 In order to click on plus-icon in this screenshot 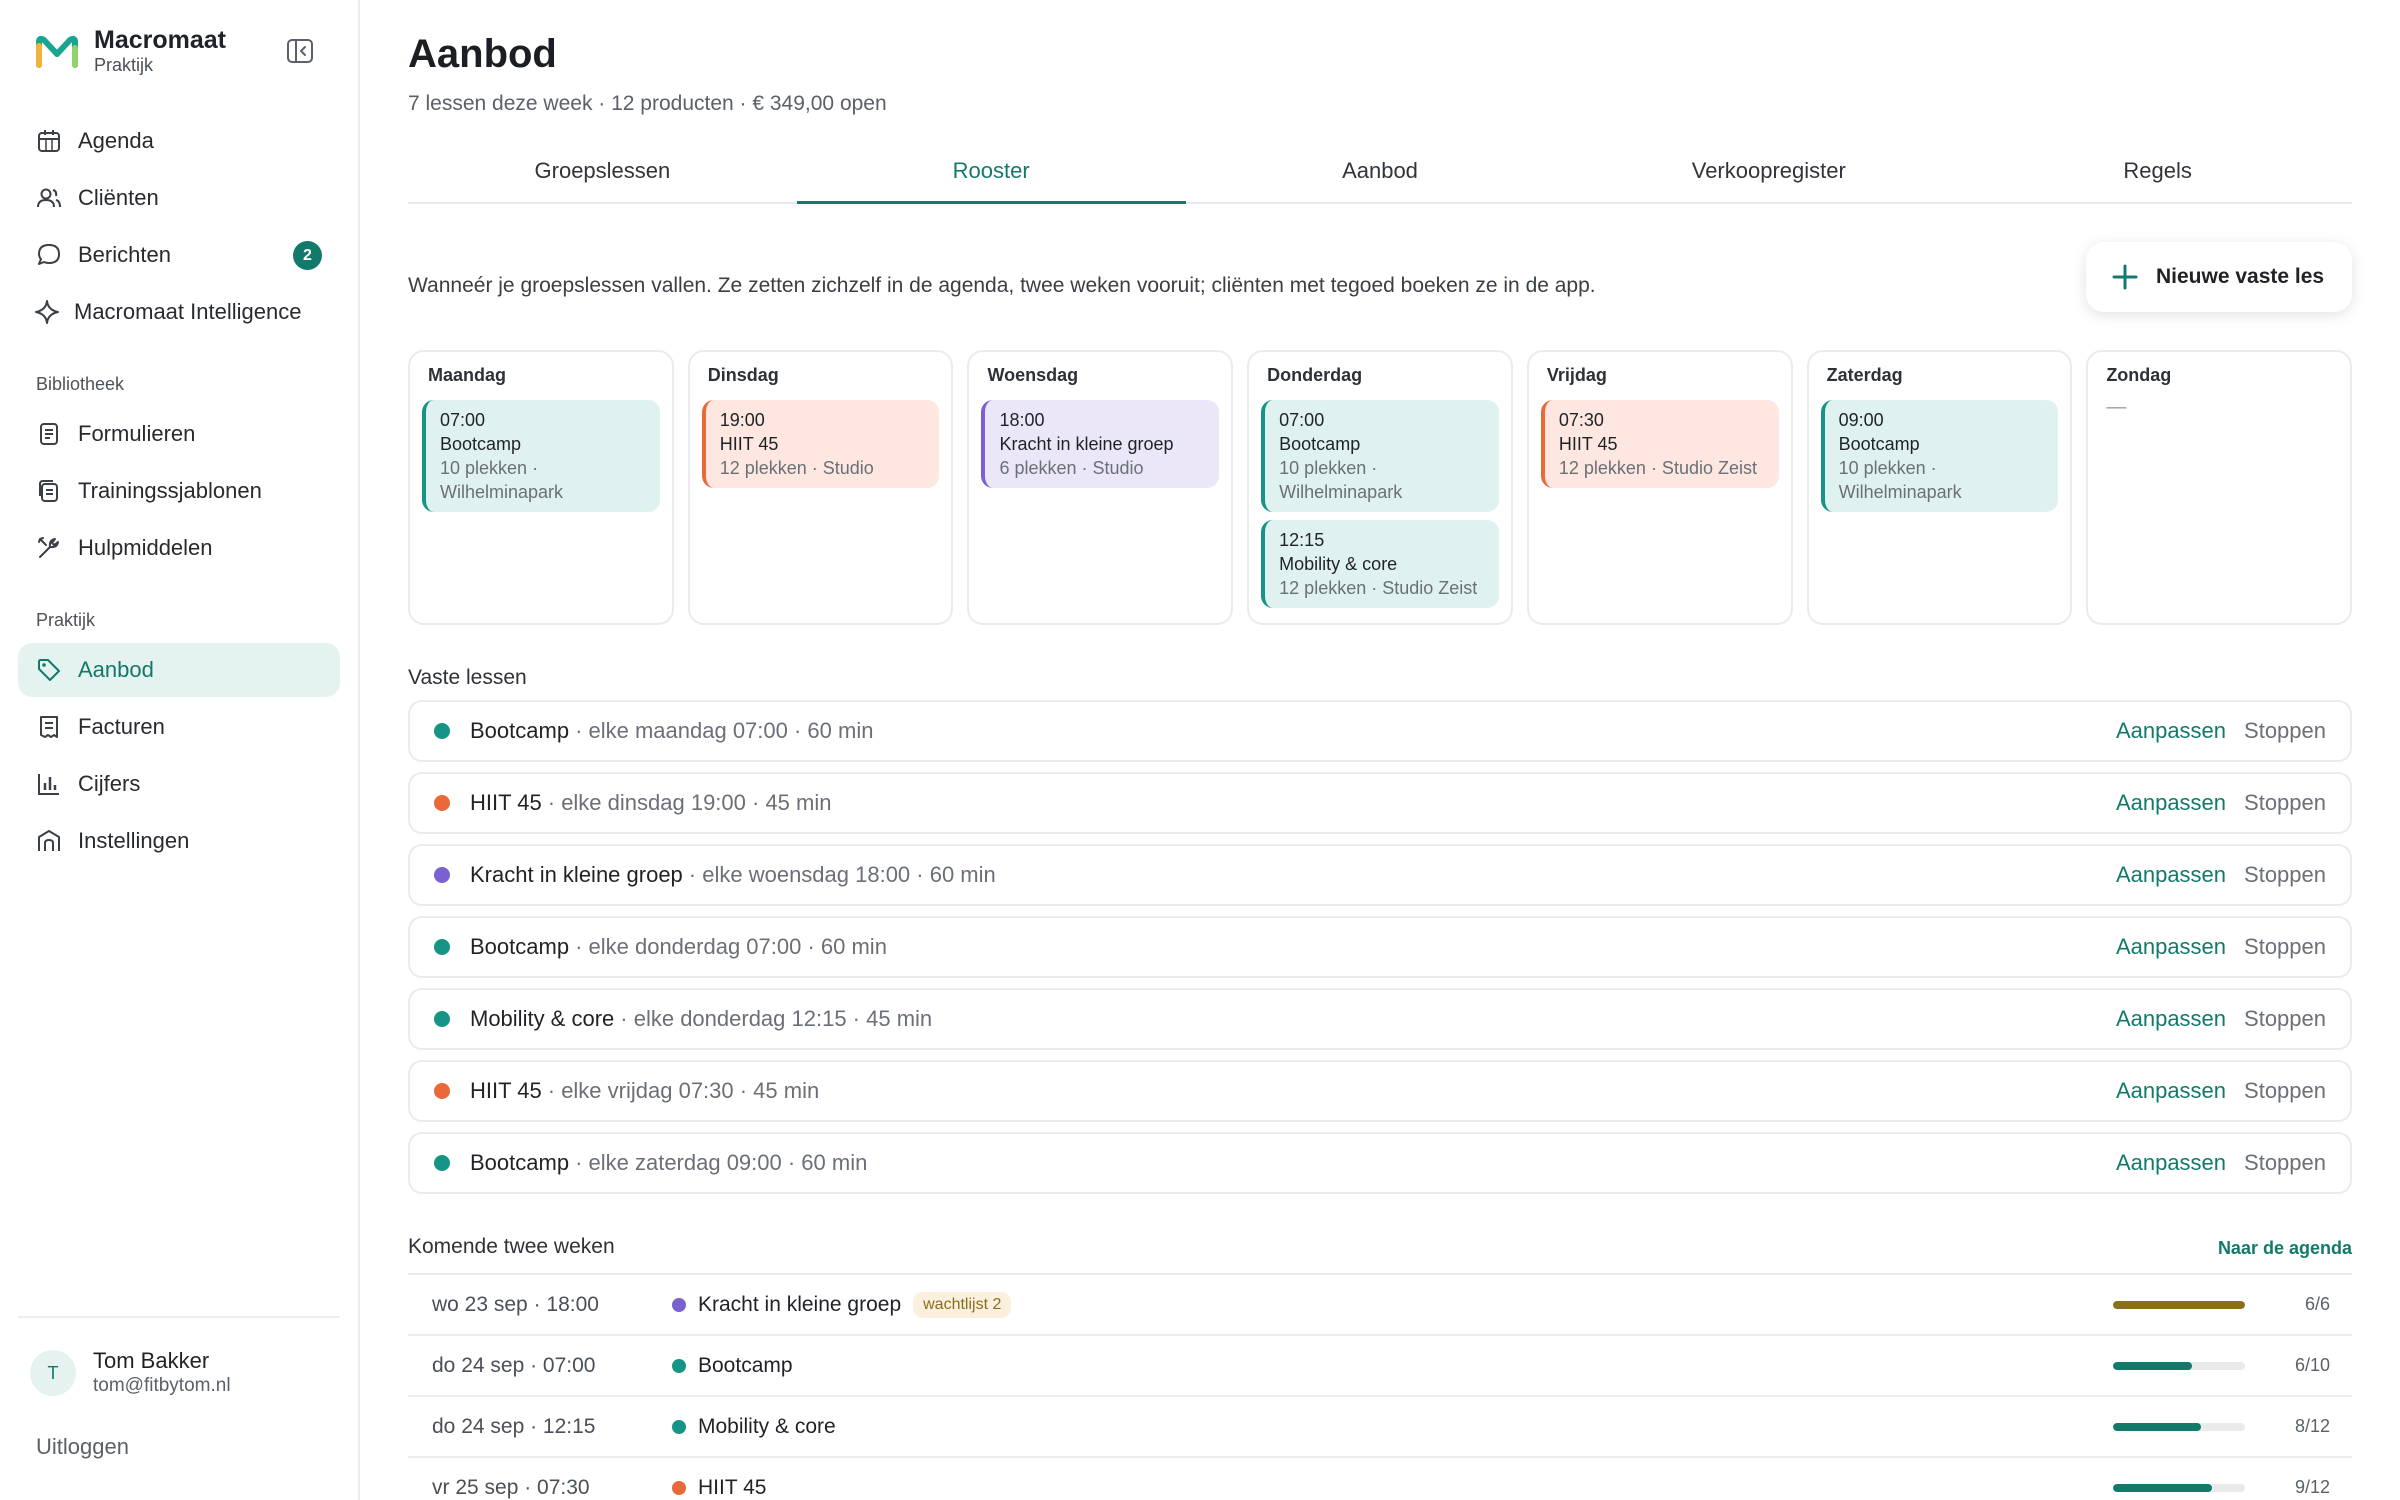, I will do `click(2125, 277)`.